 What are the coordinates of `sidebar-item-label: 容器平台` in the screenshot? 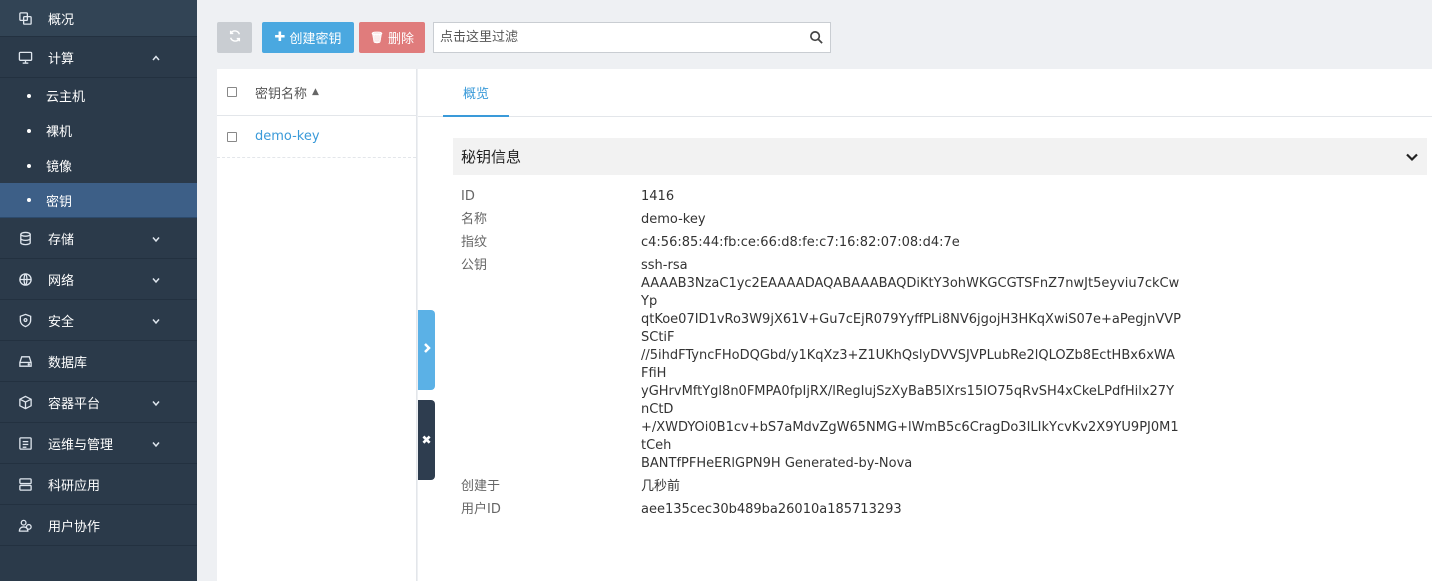 It's located at (74, 404).